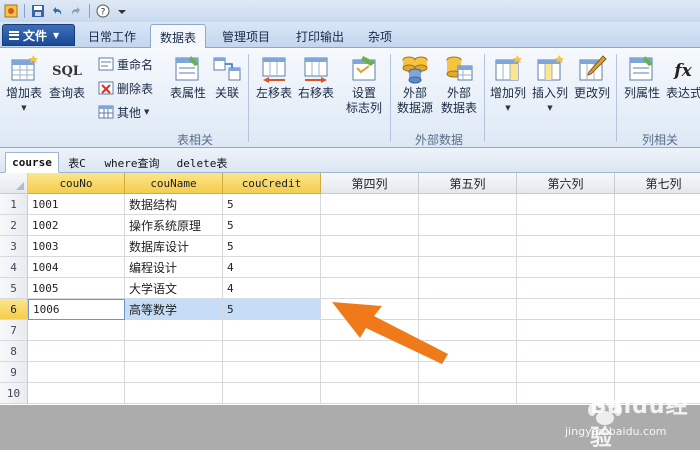 This screenshot has width=700, height=450. Describe the element at coordinates (174, 309) in the screenshot. I see `table-cell: 高等数学` at that location.